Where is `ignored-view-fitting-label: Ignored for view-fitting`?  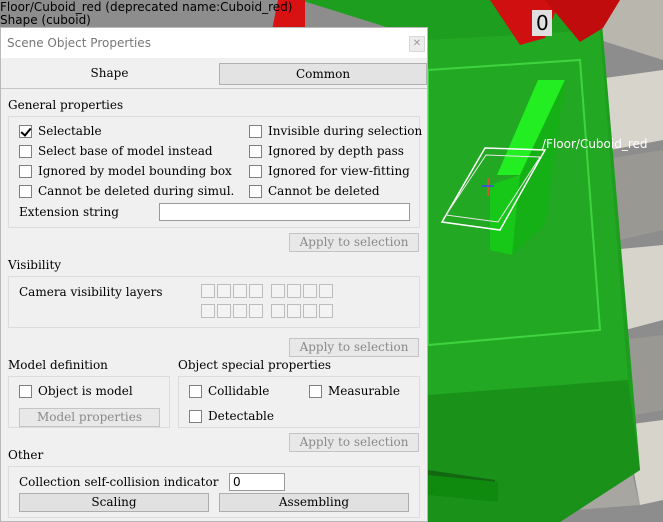
ignored-view-fitting-label: Ignored for view-fitting is located at coordinates (339, 171).